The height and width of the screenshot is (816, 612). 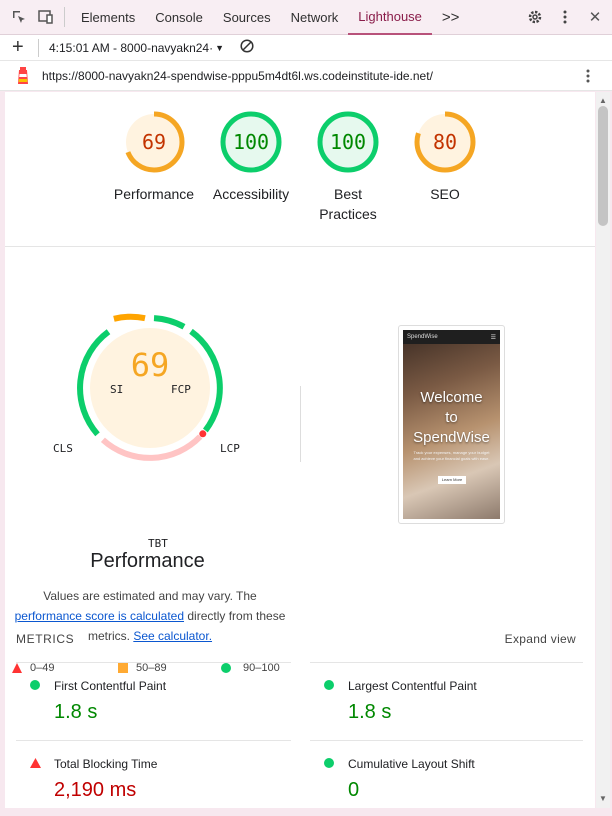 I want to click on segment-label-tbt: TBT, so click(x=158, y=543).